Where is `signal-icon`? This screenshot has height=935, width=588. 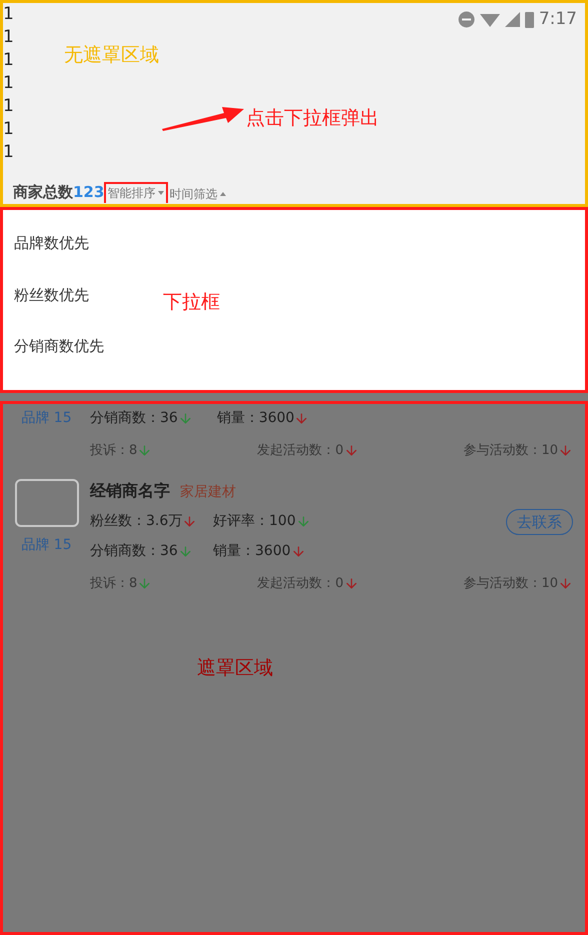 signal-icon is located at coordinates (512, 20).